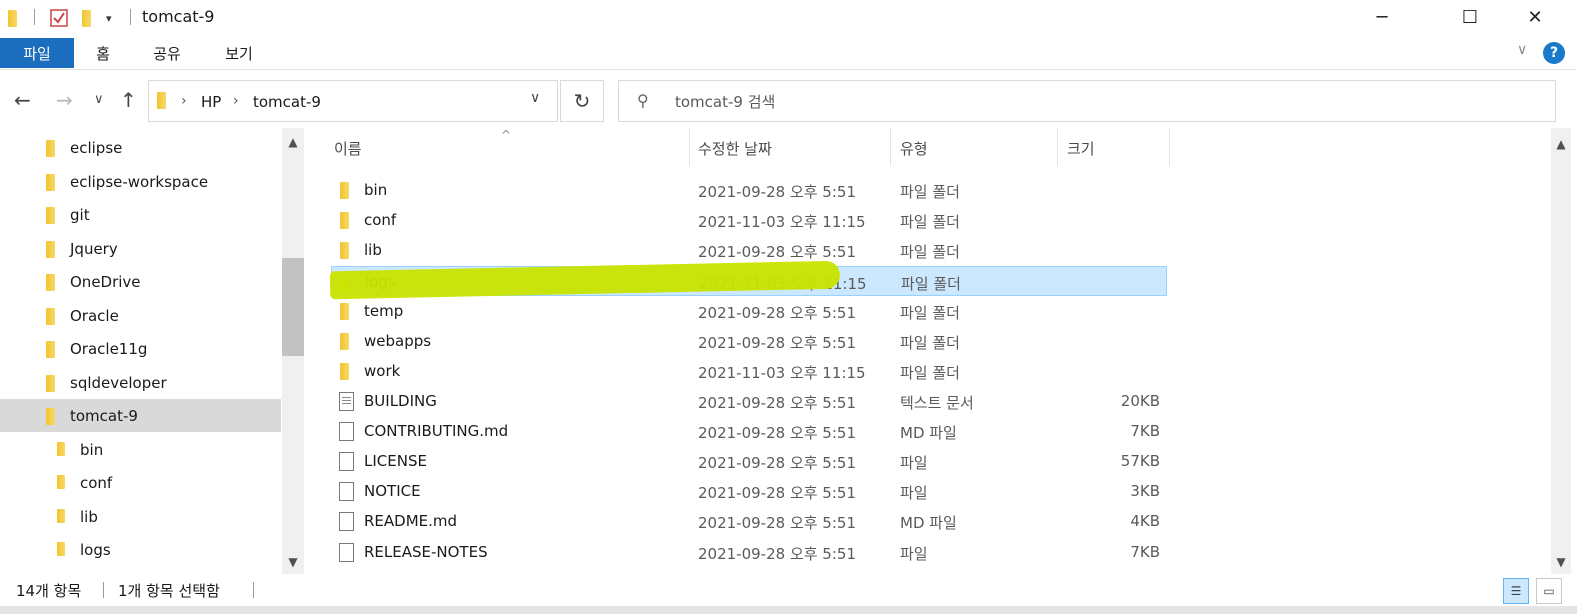 The width and height of the screenshot is (1577, 614). What do you see at coordinates (59, 18) in the screenshot?
I see `properties-checkbox-icon` at bounding box center [59, 18].